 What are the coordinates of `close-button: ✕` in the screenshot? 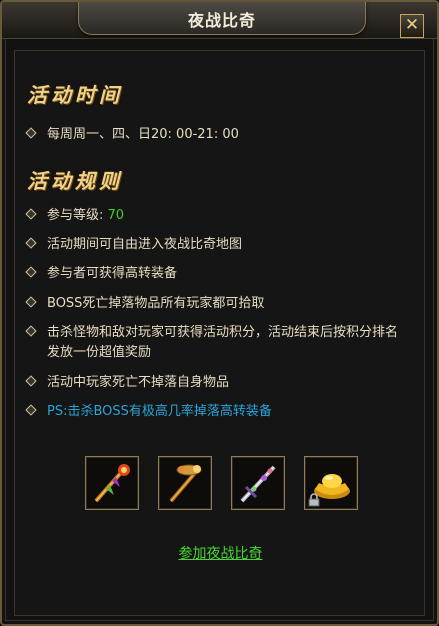 It's located at (412, 26).